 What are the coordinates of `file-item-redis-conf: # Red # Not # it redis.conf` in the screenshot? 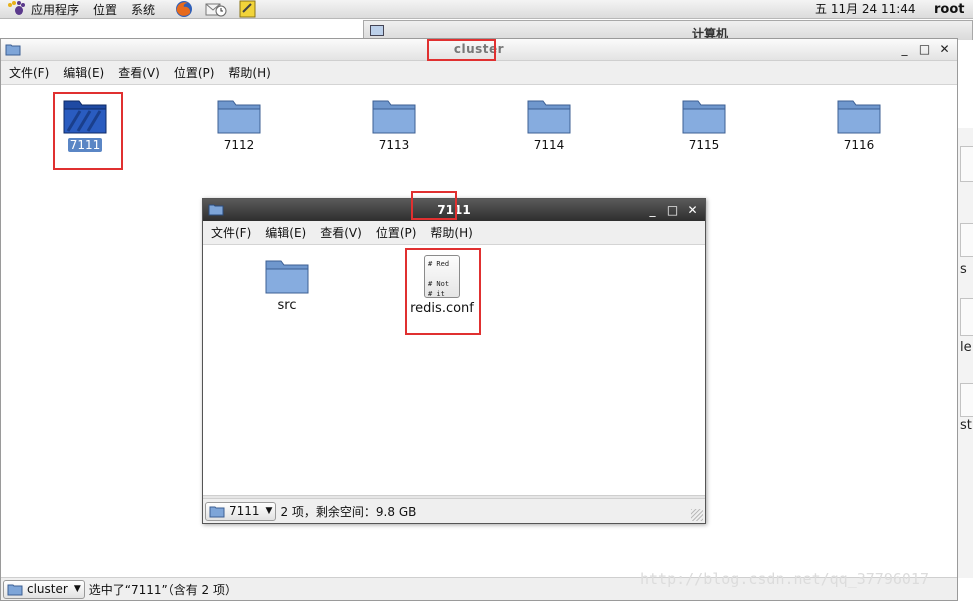 It's located at (442, 285).